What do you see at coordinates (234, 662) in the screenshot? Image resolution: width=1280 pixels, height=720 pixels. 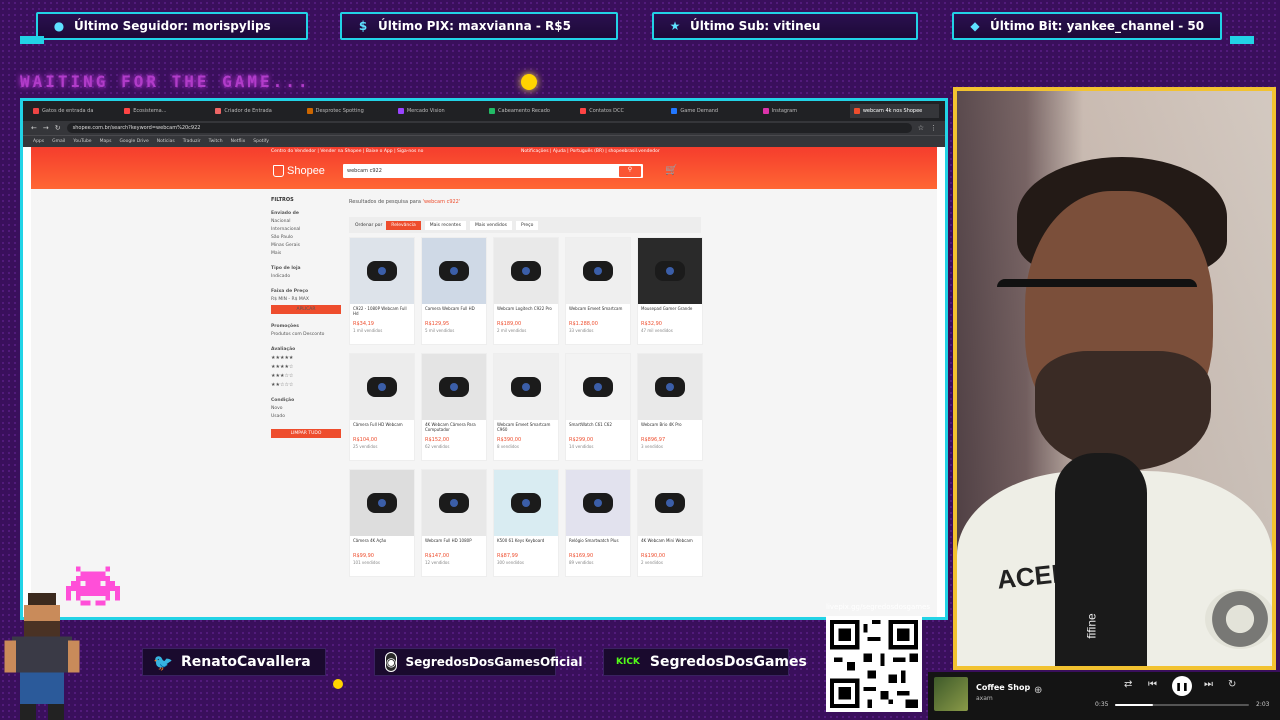 I see `twitter-handle: 🐦 RenatoCavallera` at bounding box center [234, 662].